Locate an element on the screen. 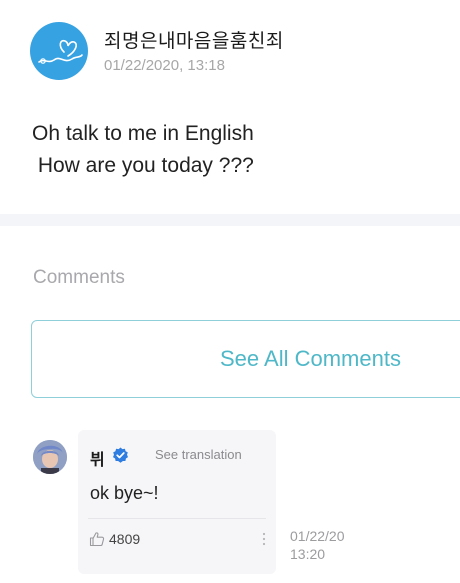 This screenshot has height=583, width=460. author-name: 죄명은내마음을훔친죄 is located at coordinates (194, 39).